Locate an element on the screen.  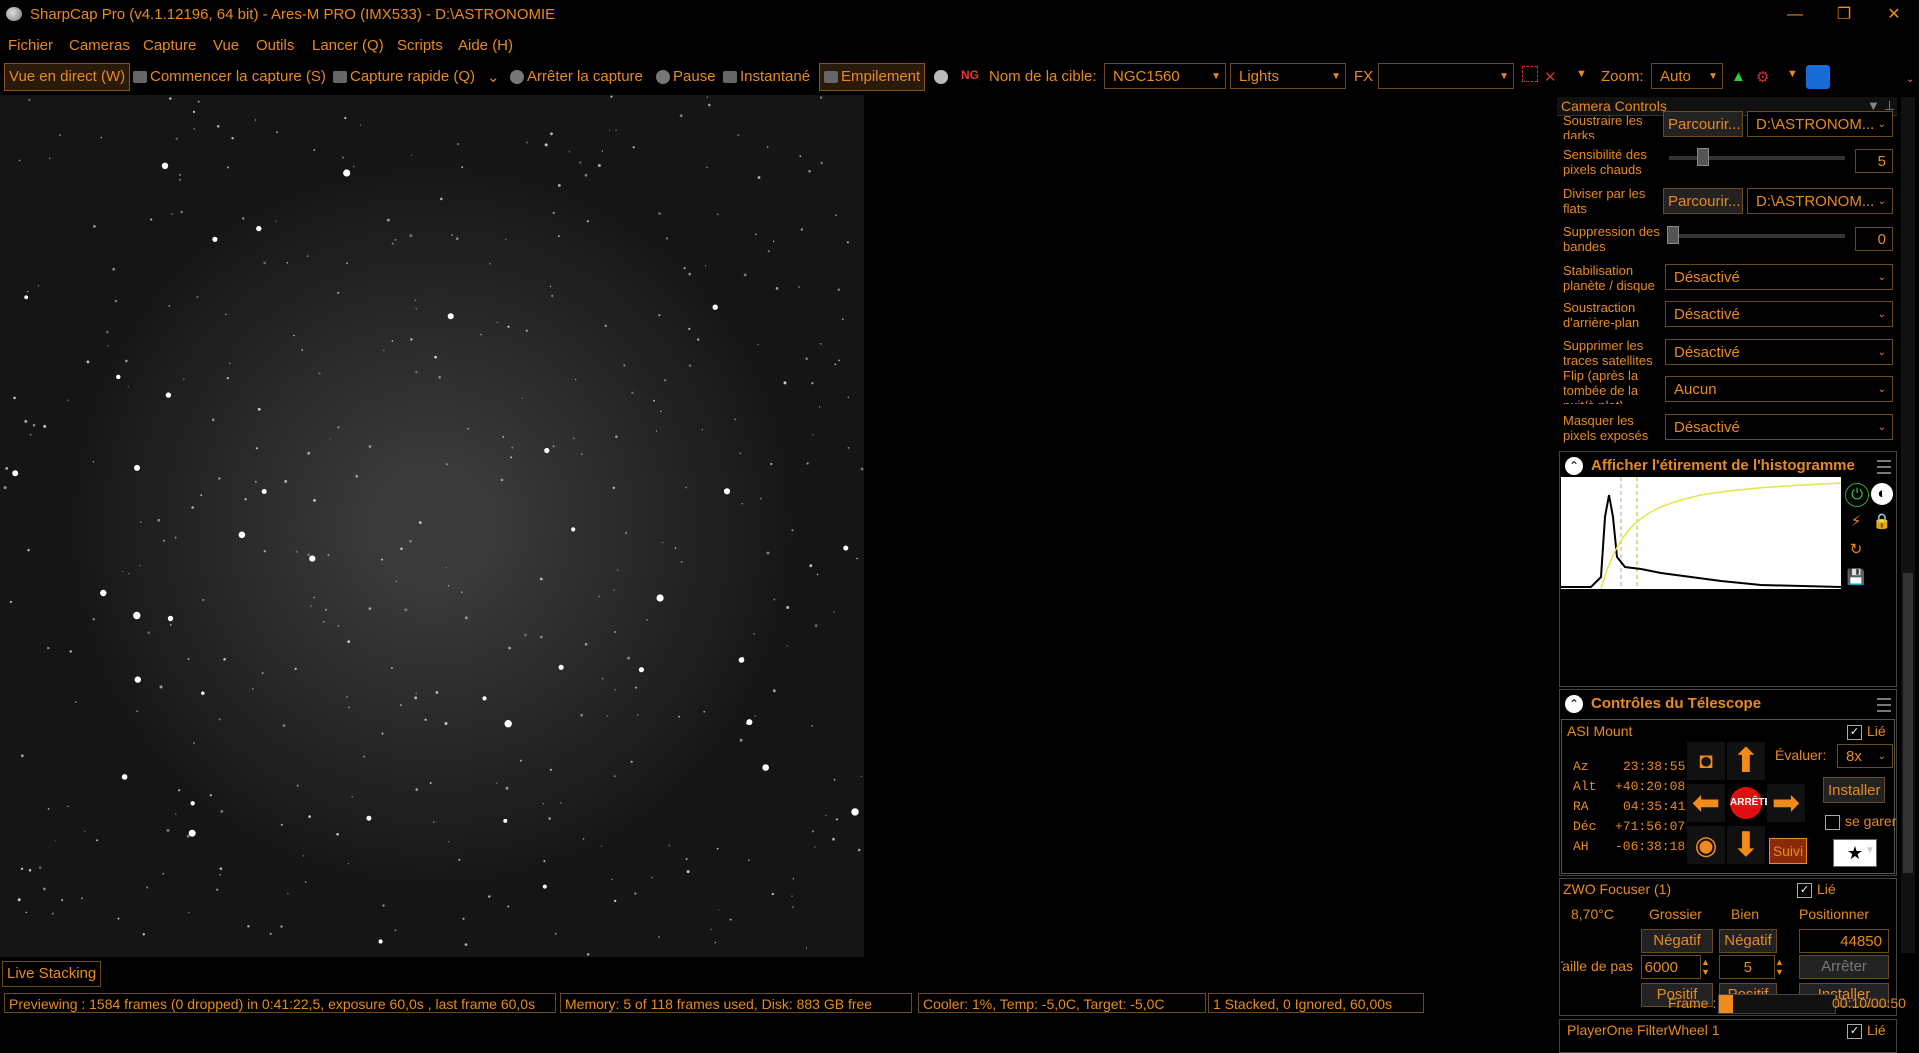
park-checkbox is located at coordinates (1832, 822).